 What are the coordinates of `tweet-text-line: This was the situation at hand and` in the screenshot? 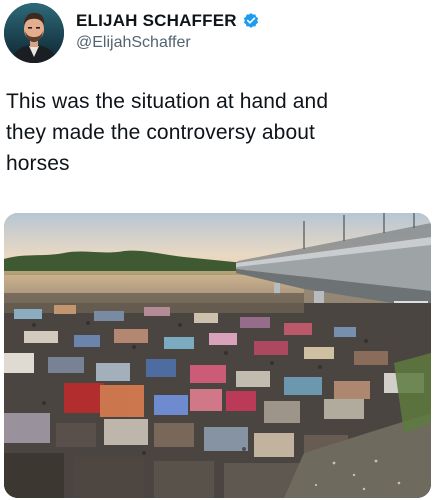 It's located at (167, 101).